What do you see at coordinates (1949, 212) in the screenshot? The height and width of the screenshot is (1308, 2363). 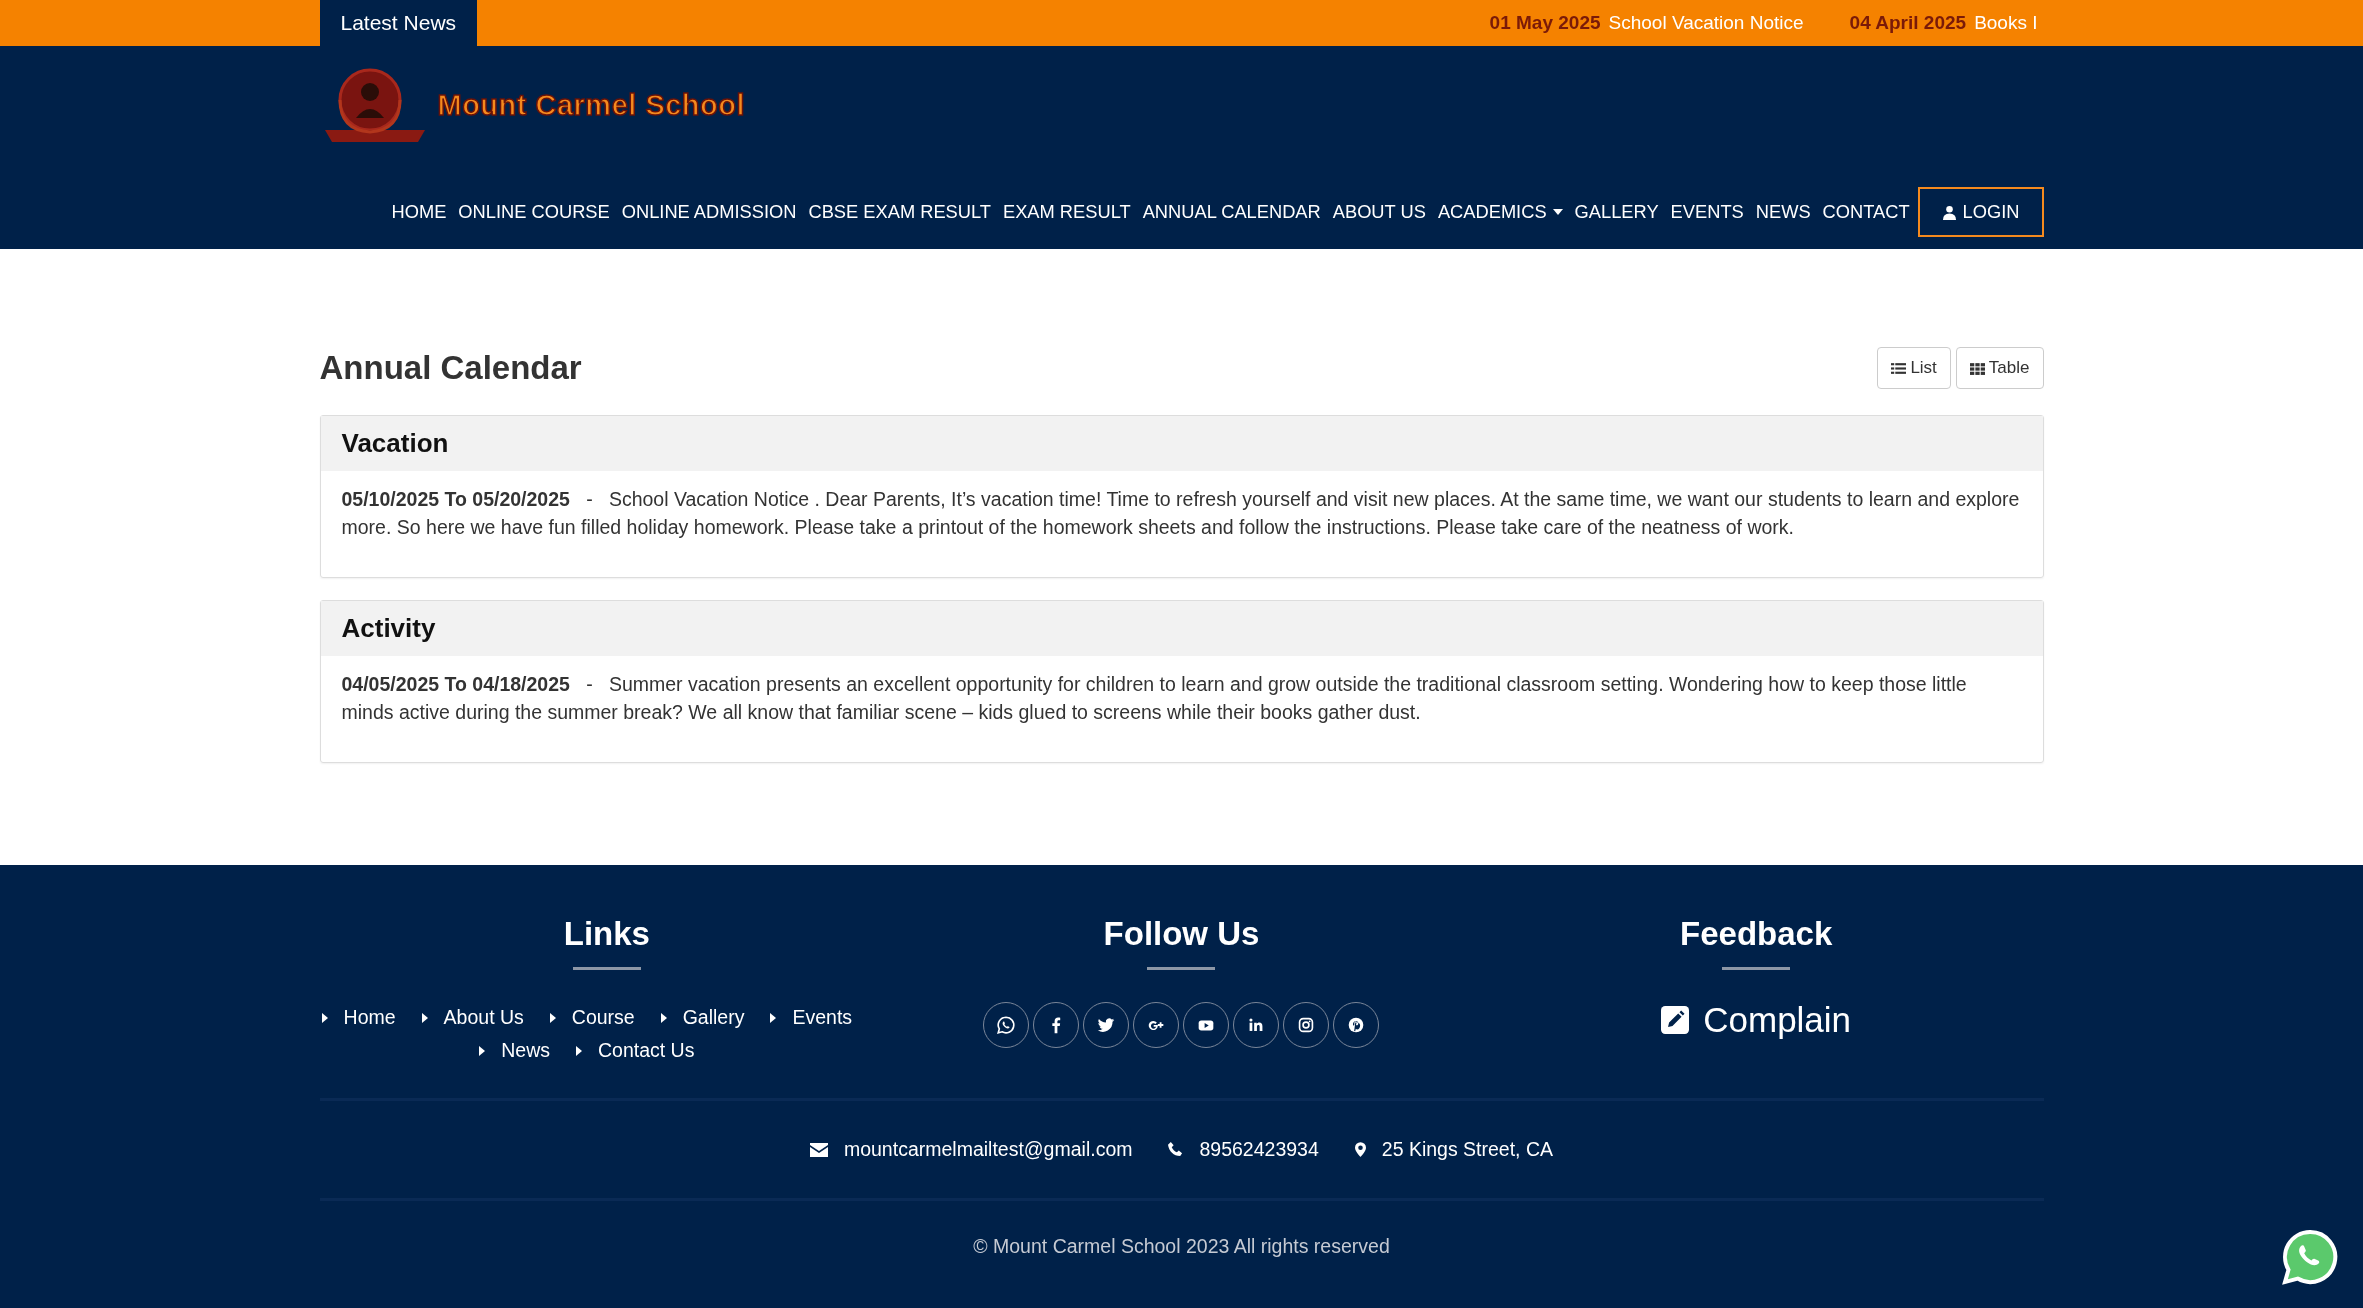 I see `user-icon` at bounding box center [1949, 212].